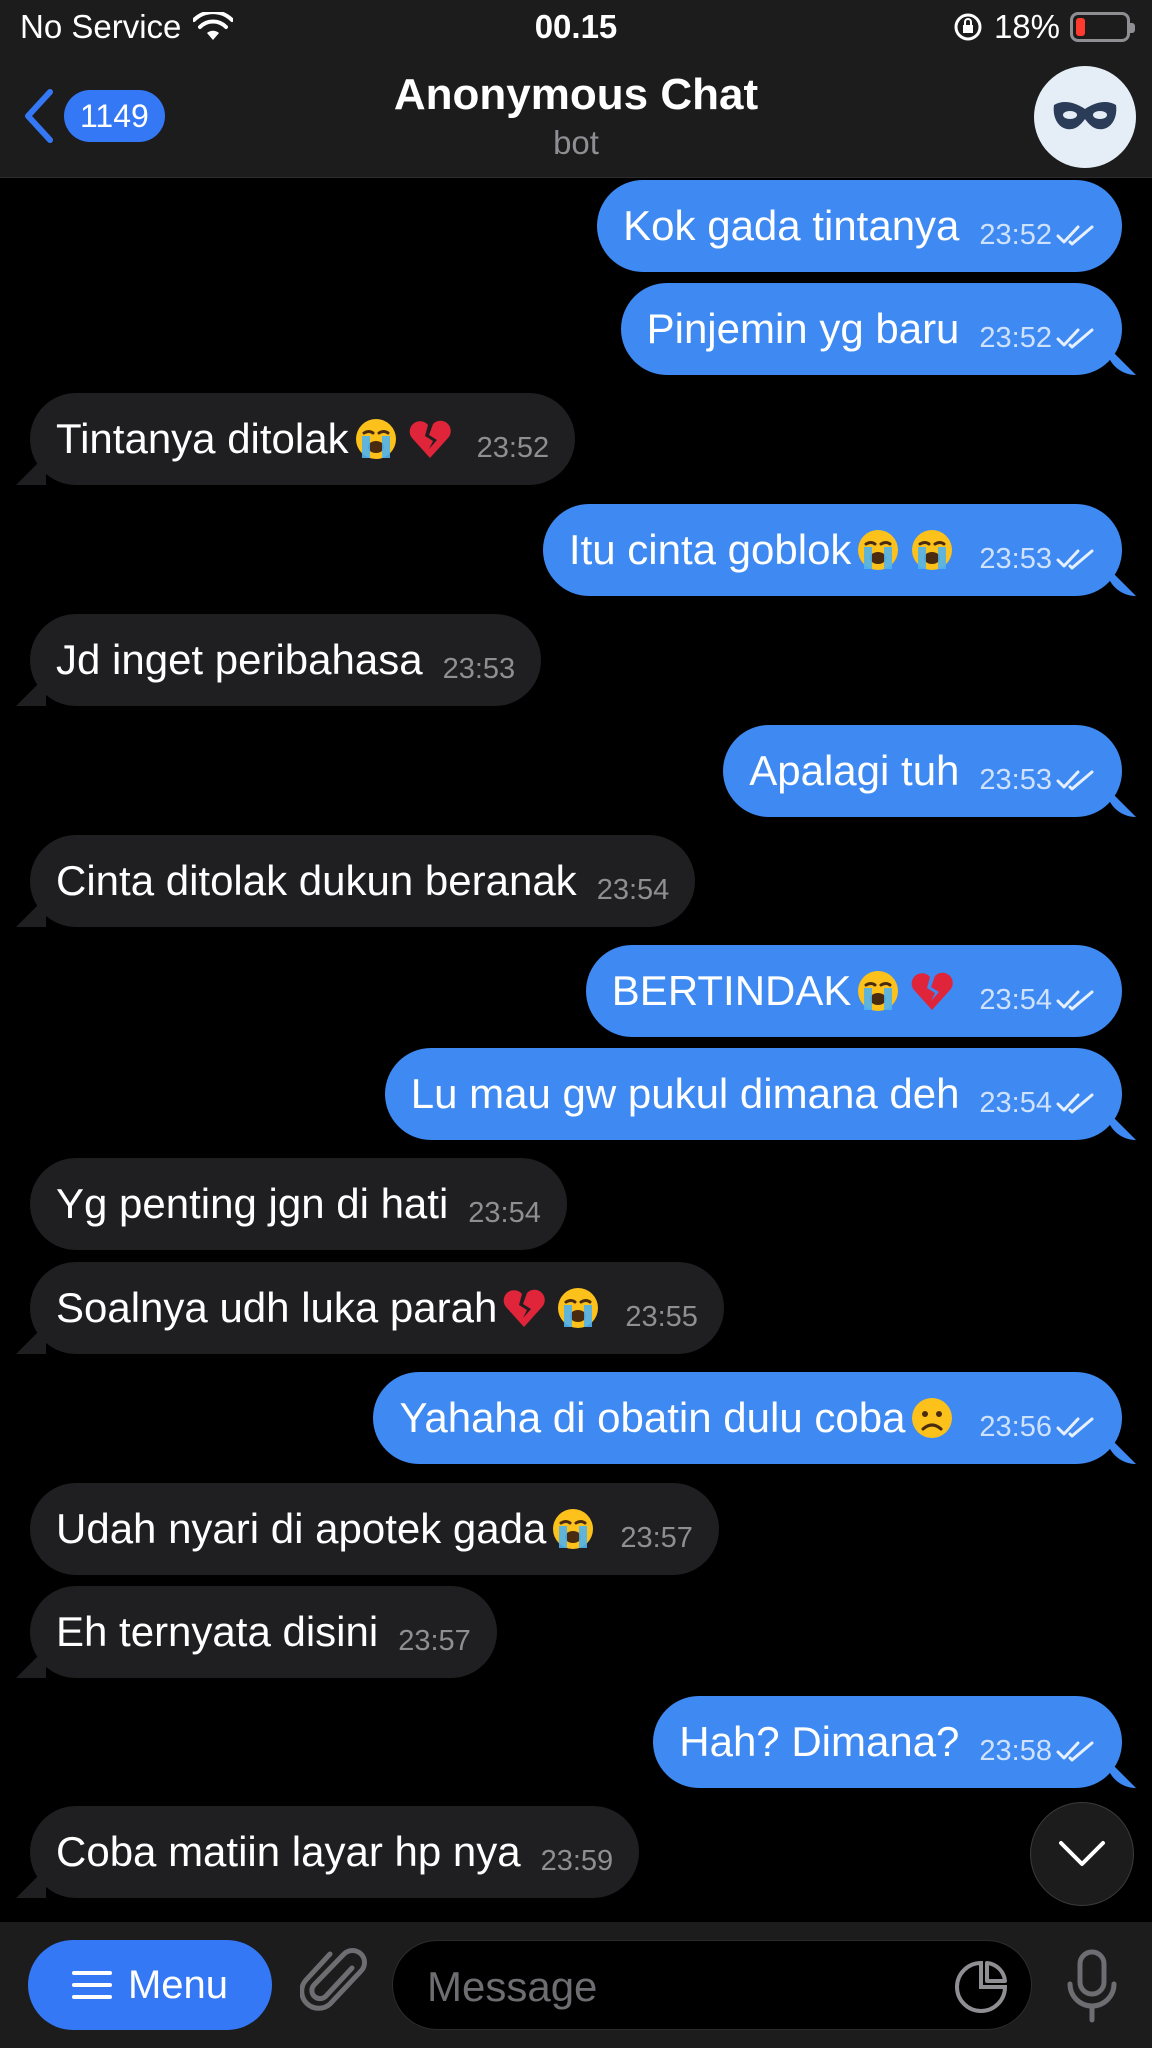 Image resolution: width=1152 pixels, height=2048 pixels. I want to click on outgoing-message: Yahaha di obatin dulu coba 23:56, so click(747, 1418).